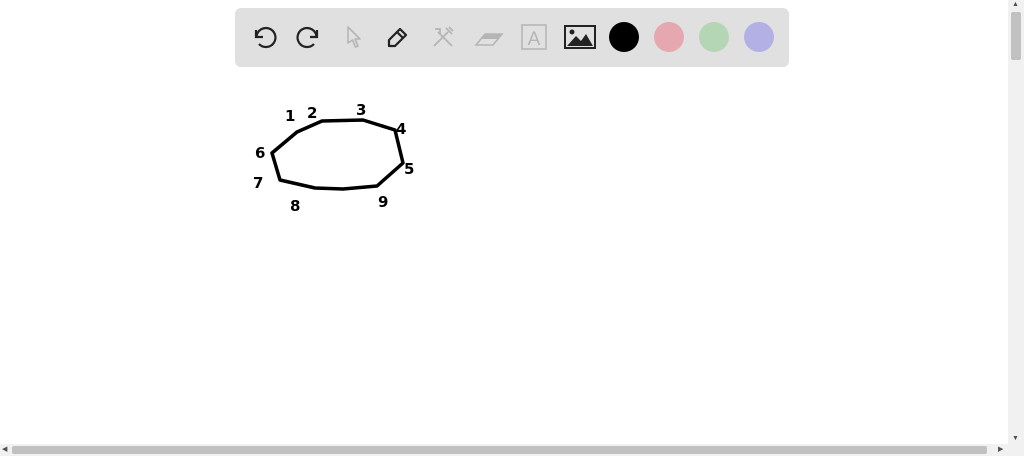 The width and height of the screenshot is (1024, 456). I want to click on vertex-label-5: 5, so click(409, 169).